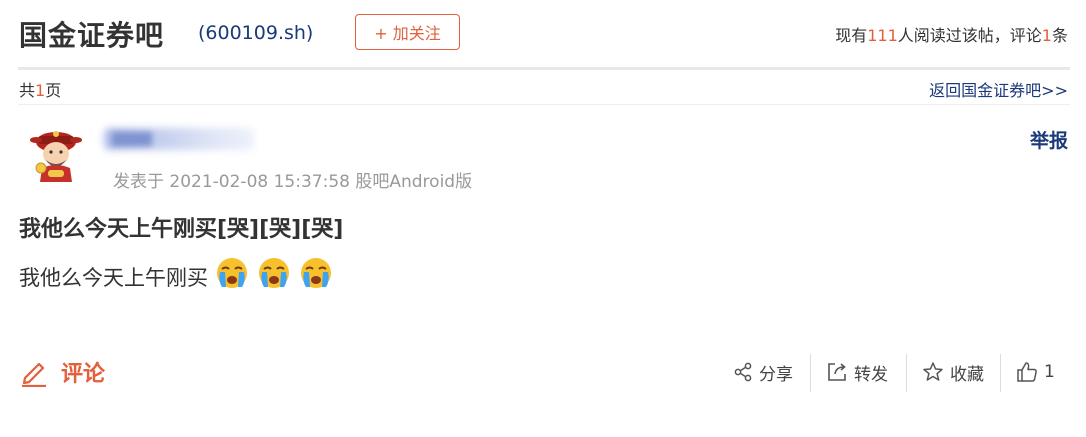  What do you see at coordinates (544, 104) in the screenshot?
I see `pager-divider` at bounding box center [544, 104].